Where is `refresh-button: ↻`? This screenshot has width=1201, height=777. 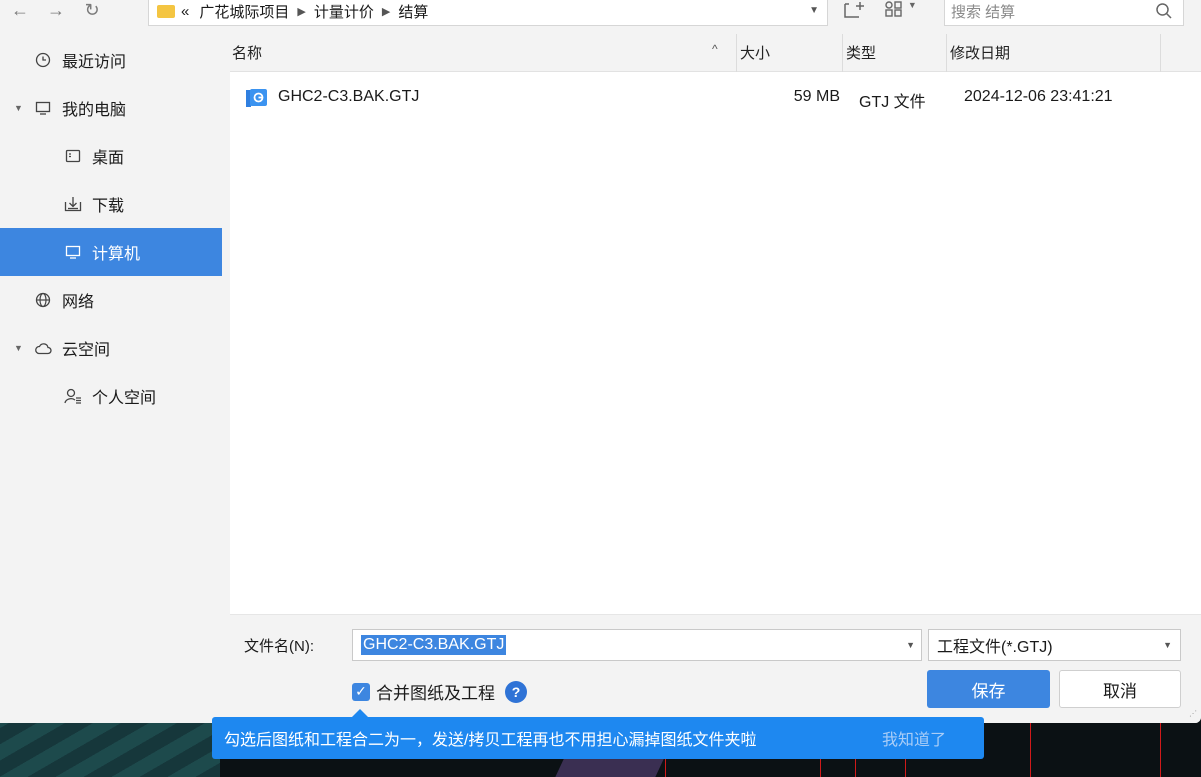 refresh-button: ↻ is located at coordinates (92, 12).